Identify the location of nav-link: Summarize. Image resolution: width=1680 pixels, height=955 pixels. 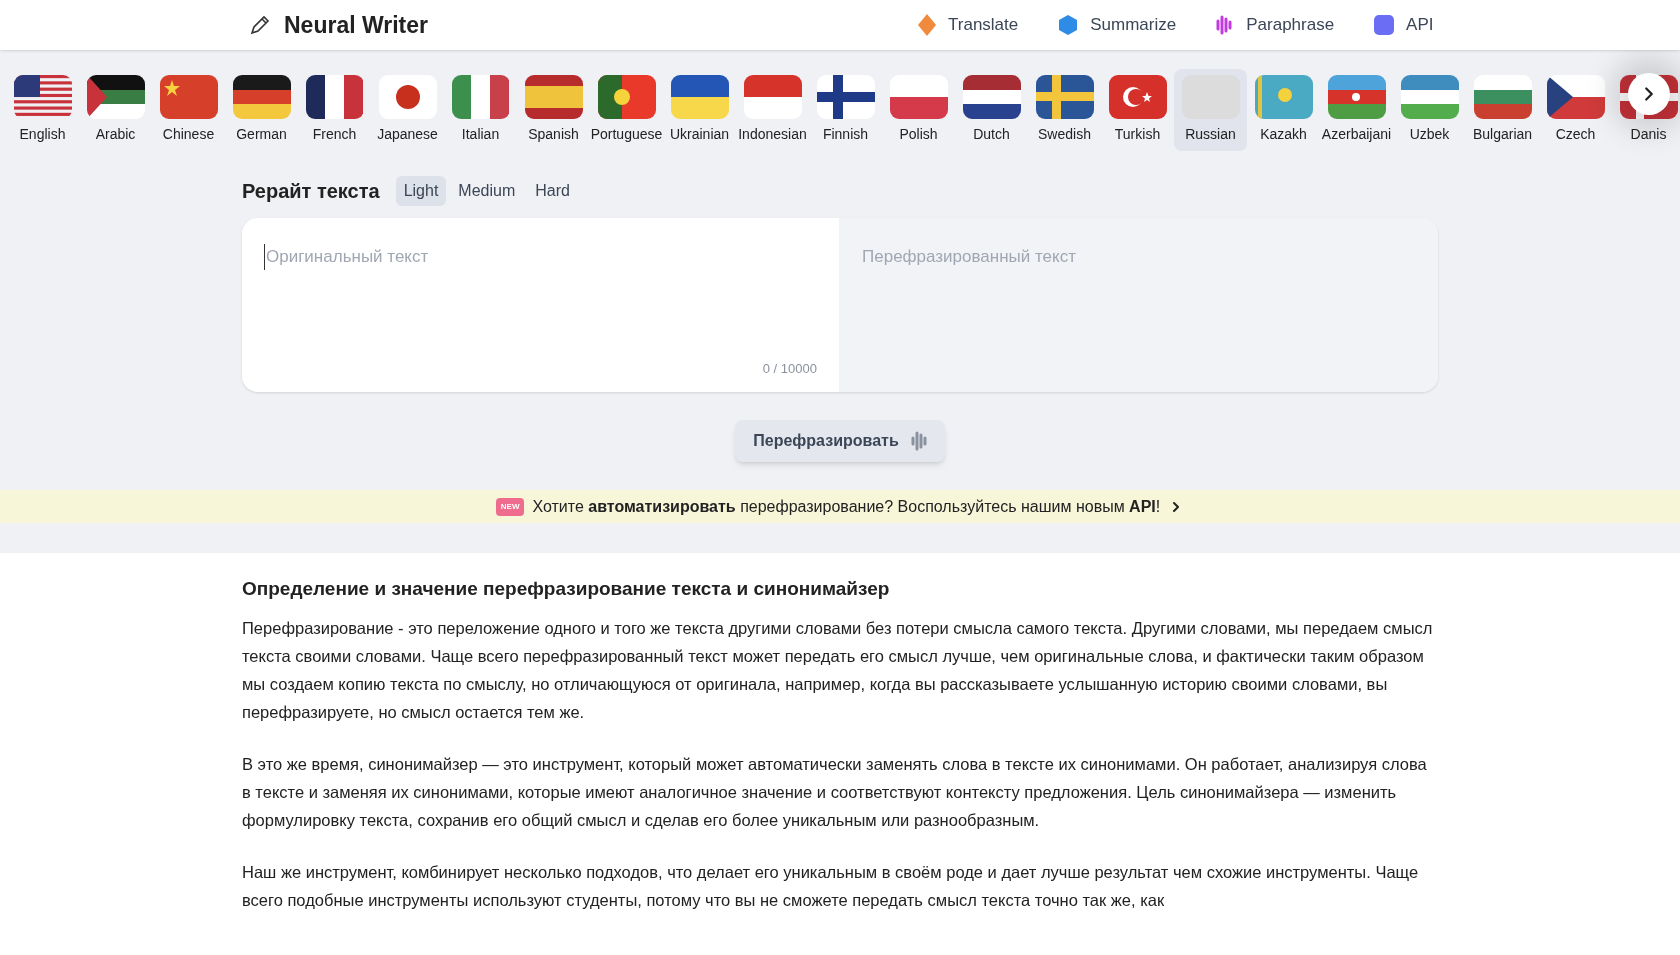
(1117, 25).